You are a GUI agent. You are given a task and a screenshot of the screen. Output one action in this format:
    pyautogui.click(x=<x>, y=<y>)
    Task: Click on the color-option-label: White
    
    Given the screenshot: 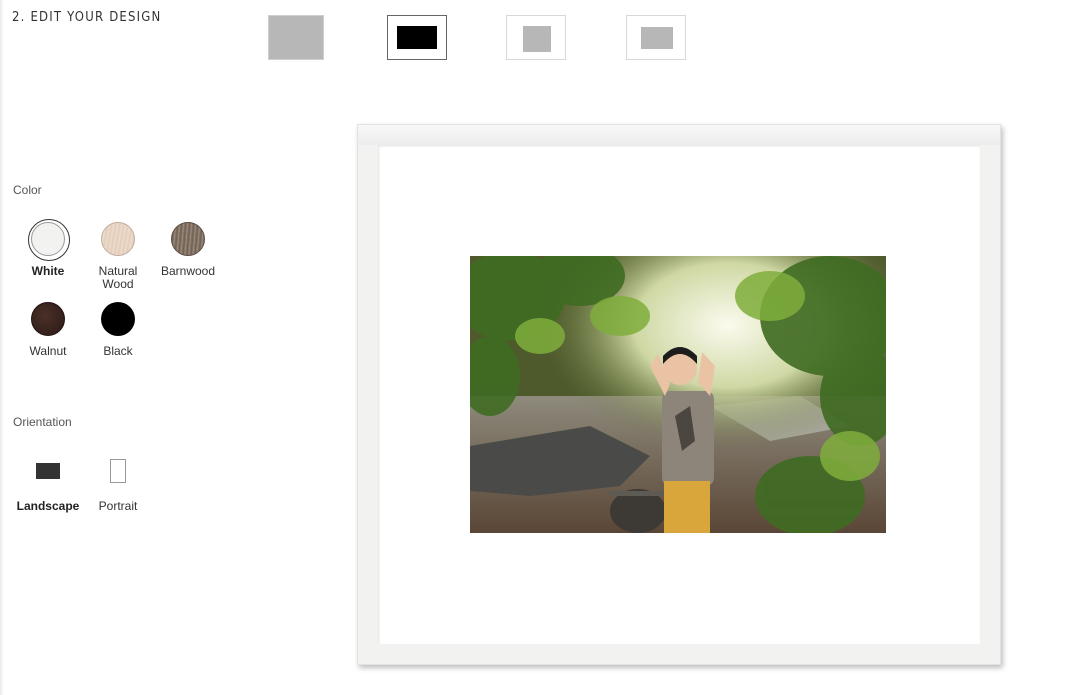 What is the action you would take?
    pyautogui.click(x=48, y=271)
    